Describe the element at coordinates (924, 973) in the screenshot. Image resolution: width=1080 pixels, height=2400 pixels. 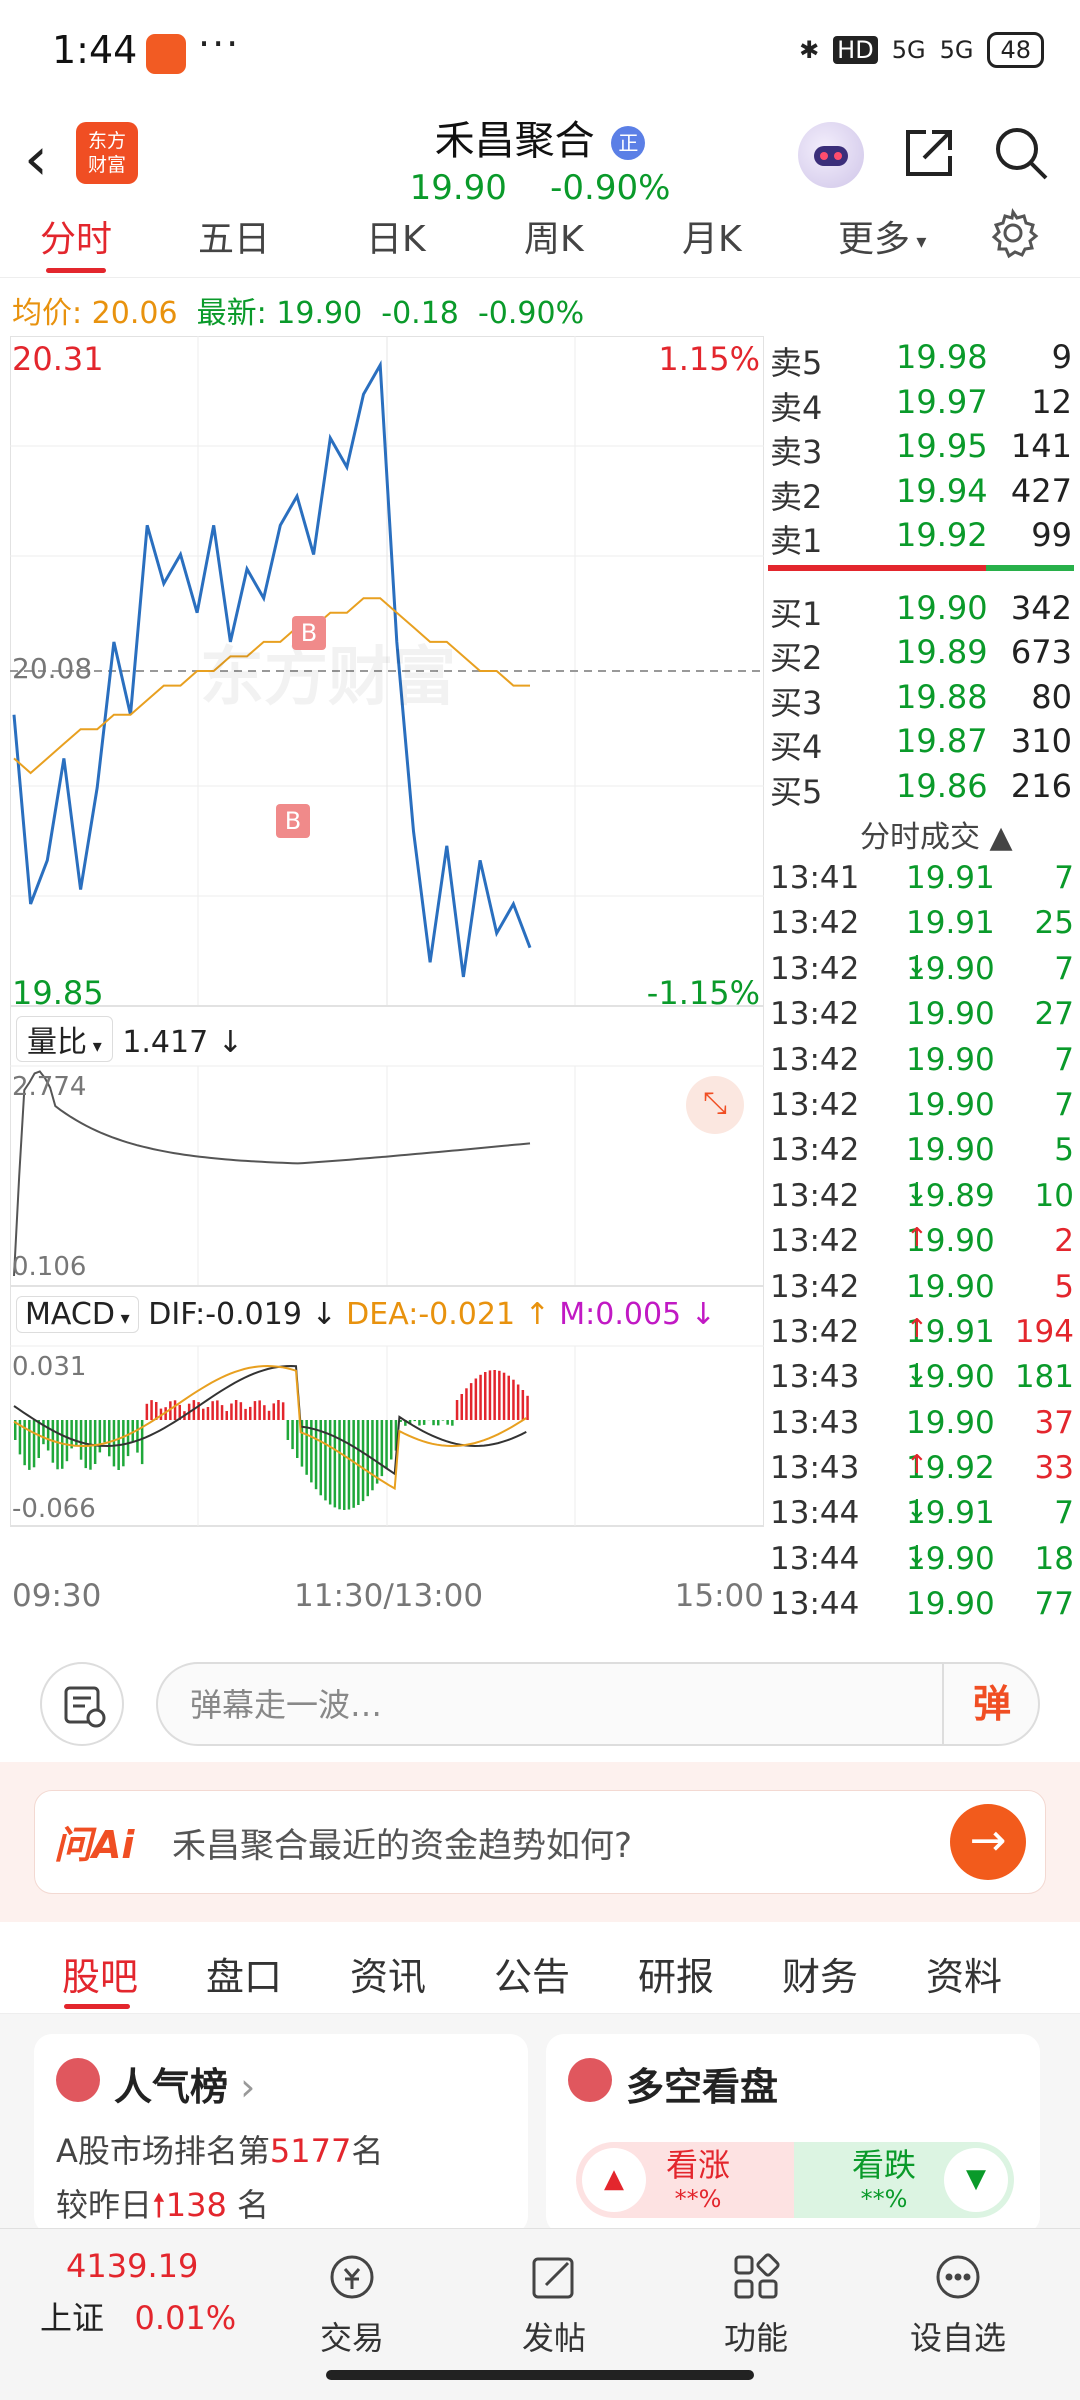
I see `trade-row: 13:42 19.90 ↓ 7` at that location.